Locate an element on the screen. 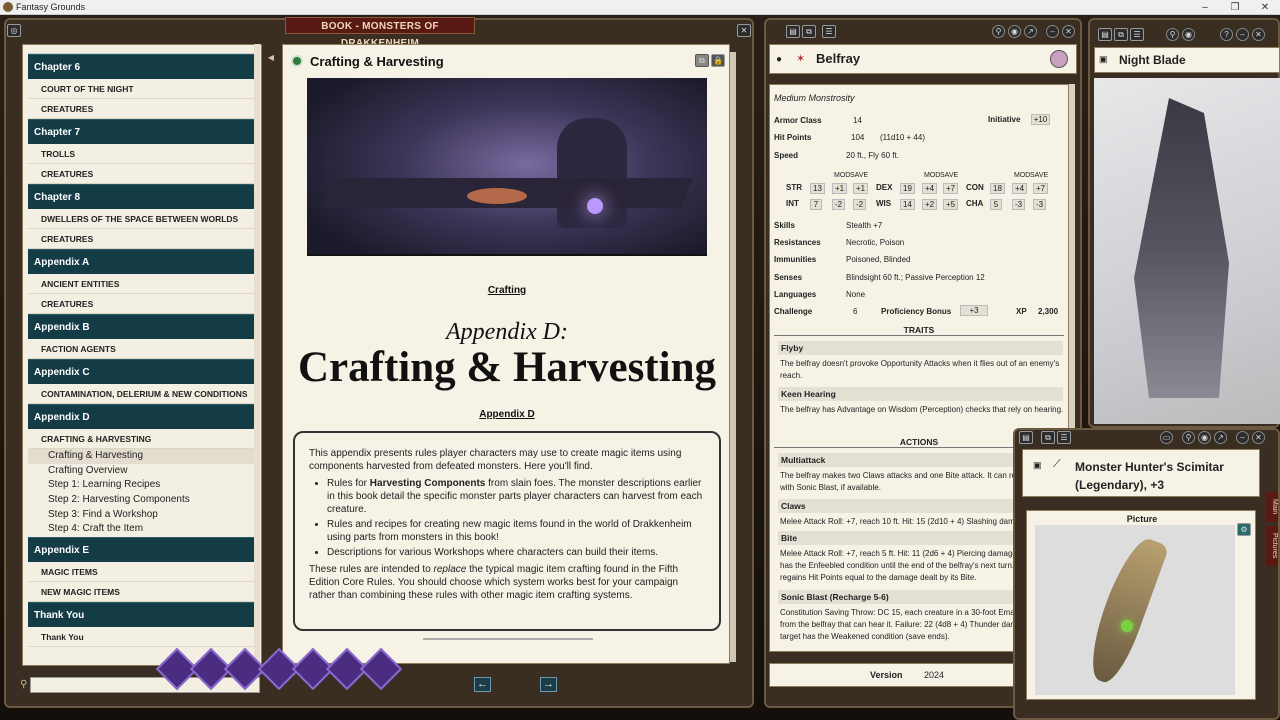  ability-mod-text: +1 is located at coordinates (840, 188).